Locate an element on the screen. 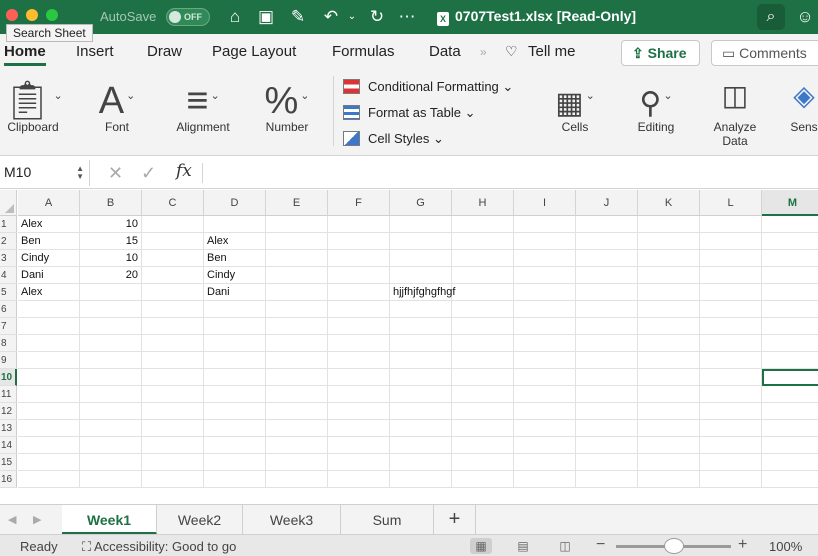  row-header-1: 1 is located at coordinates (8, 224).